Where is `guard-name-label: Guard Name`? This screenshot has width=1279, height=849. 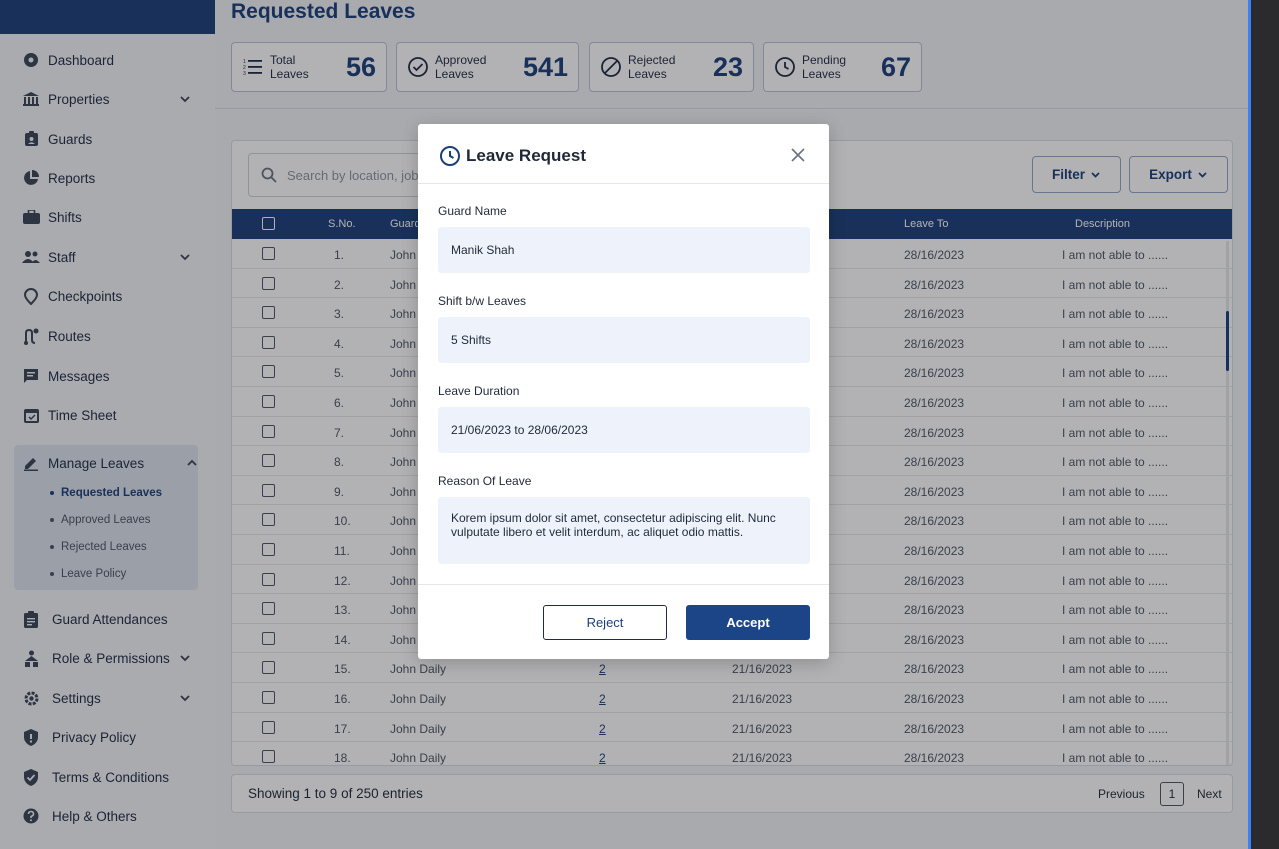 guard-name-label: Guard Name is located at coordinates (472, 211).